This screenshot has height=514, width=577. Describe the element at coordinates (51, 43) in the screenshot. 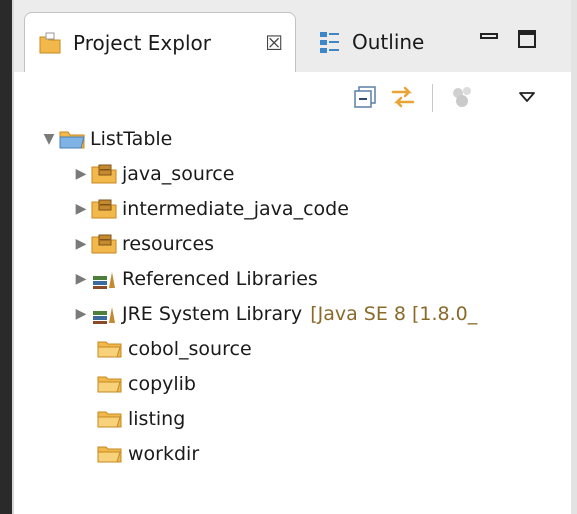

I see `project-explorer-icon` at that location.